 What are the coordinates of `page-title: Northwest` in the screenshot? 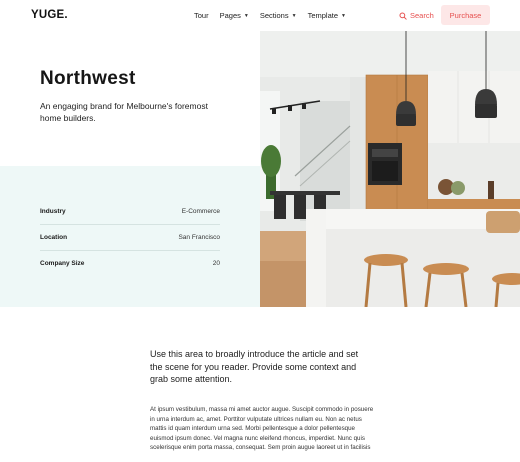 It's located at (88, 78).